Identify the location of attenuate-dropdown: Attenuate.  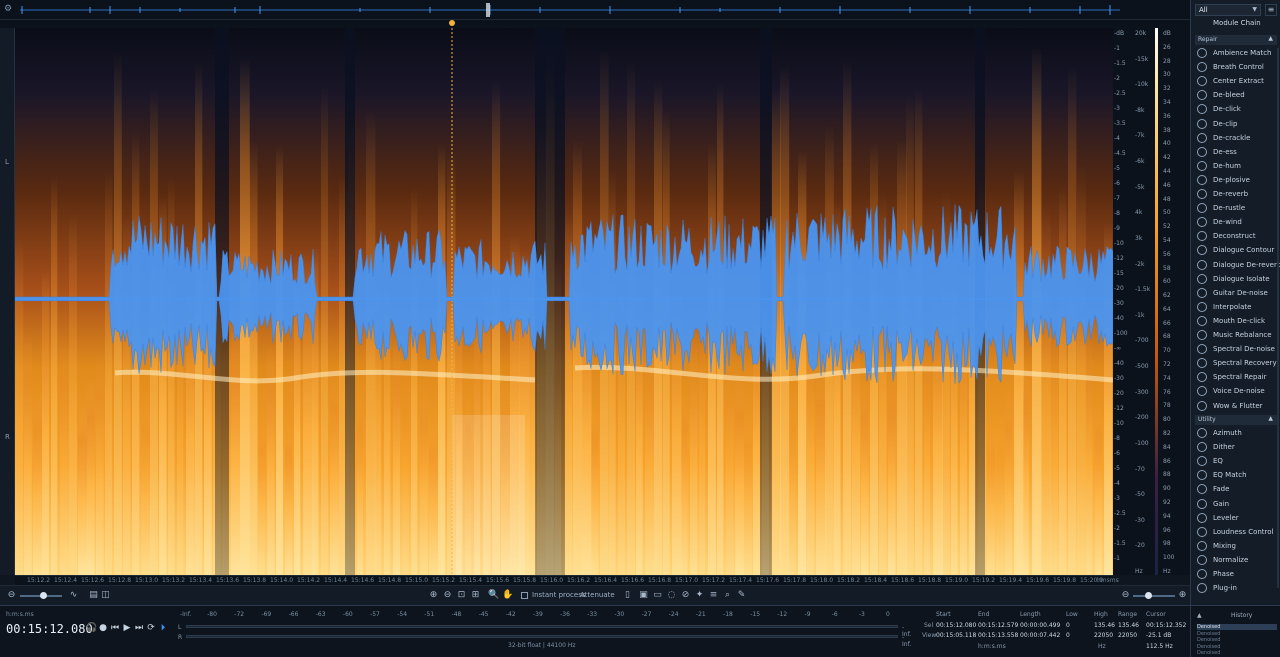
(597, 595).